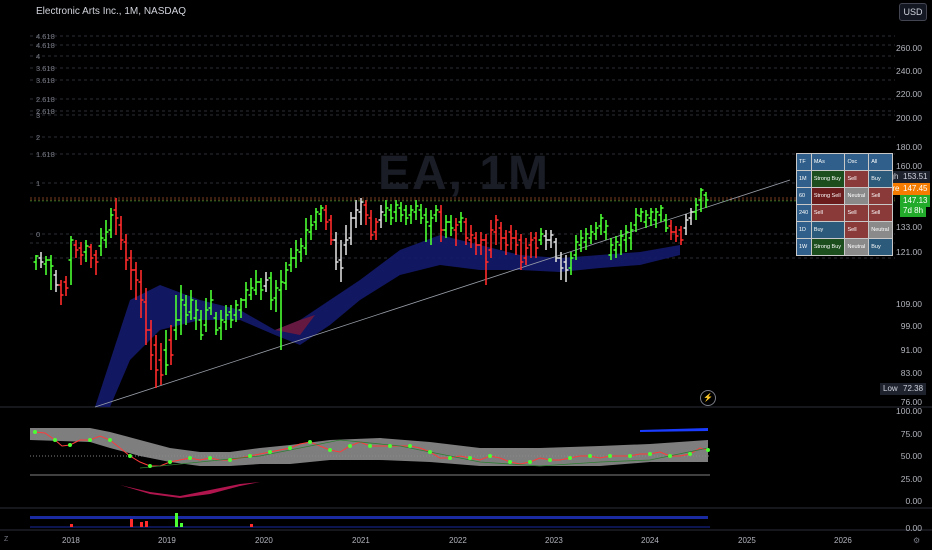 The height and width of the screenshot is (550, 932). Describe the element at coordinates (909, 166) in the screenshot. I see `price-axis-label: 160.00` at that location.